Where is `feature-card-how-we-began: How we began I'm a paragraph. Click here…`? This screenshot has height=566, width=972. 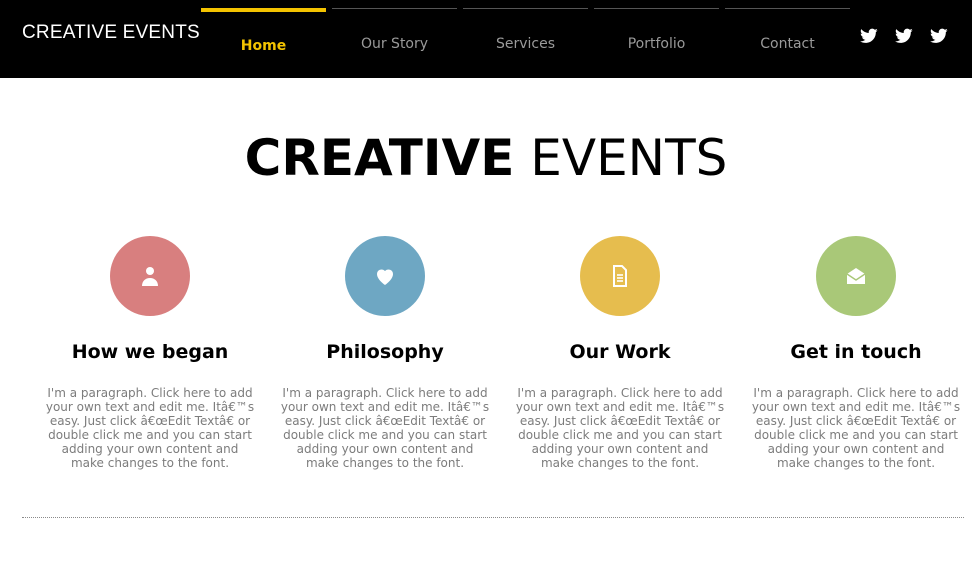
feature-card-how-we-began: How we began I'm a paragraph. Click here… is located at coordinates (150, 353).